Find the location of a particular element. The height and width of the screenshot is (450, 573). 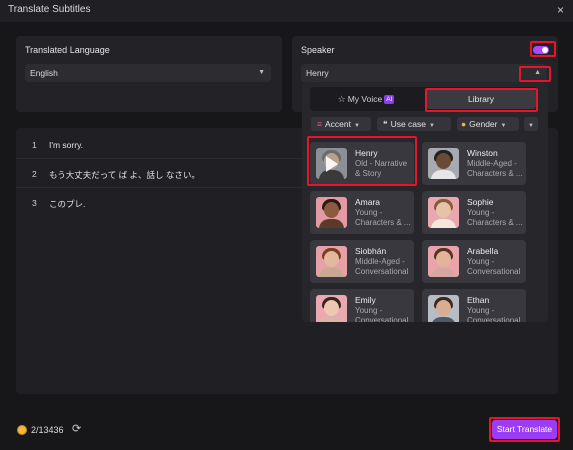

subtitle-row: 2 もう大丈夫だって ば よ、話し なさい。 is located at coordinates (161, 174).